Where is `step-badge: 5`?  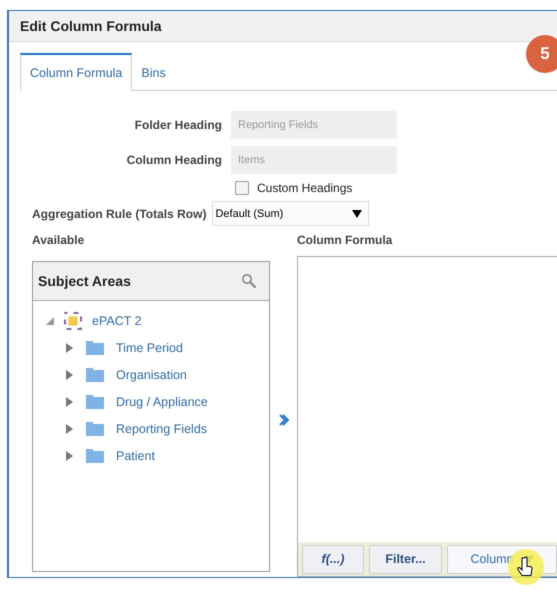
step-badge: 5 is located at coordinates (541, 54).